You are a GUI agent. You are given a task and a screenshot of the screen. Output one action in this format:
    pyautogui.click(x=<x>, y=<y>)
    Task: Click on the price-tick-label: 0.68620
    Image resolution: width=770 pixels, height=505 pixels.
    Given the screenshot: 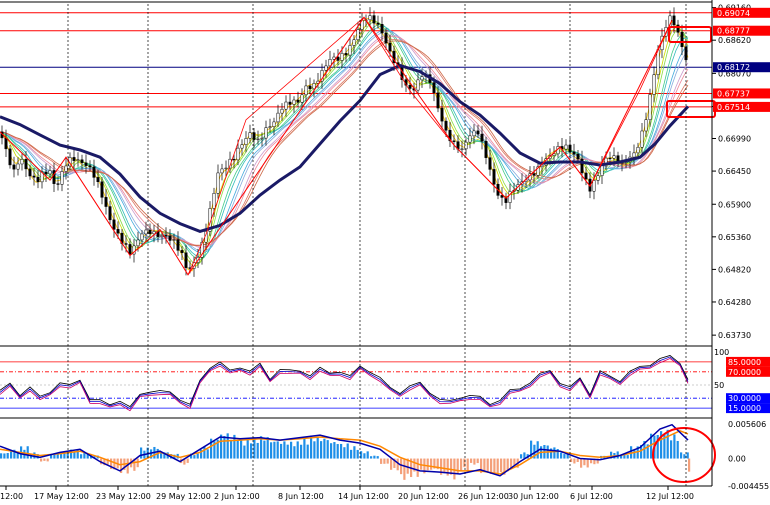 What is the action you would take?
    pyautogui.click(x=734, y=40)
    